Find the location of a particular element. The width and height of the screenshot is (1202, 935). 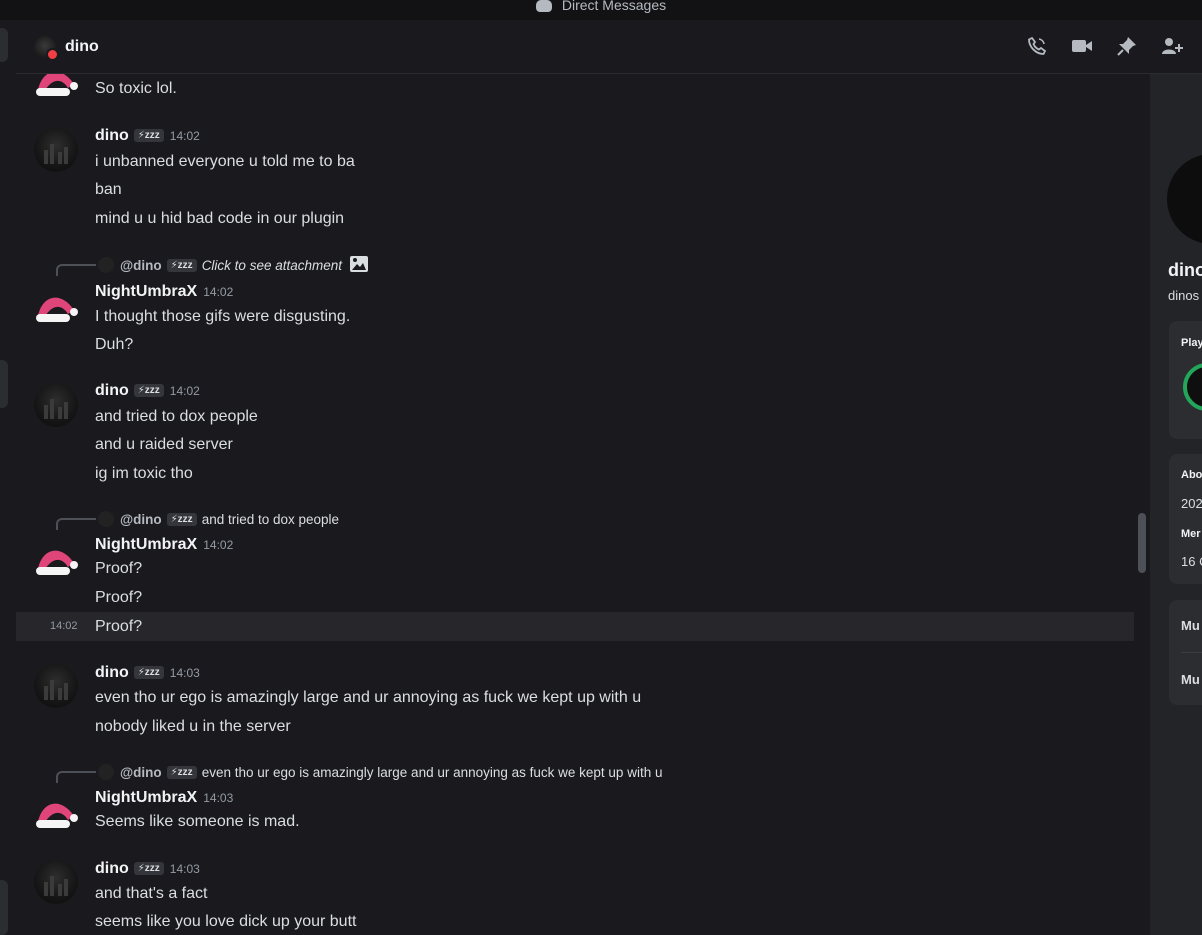

title-bar: Direct Messages is located at coordinates (601, 10).